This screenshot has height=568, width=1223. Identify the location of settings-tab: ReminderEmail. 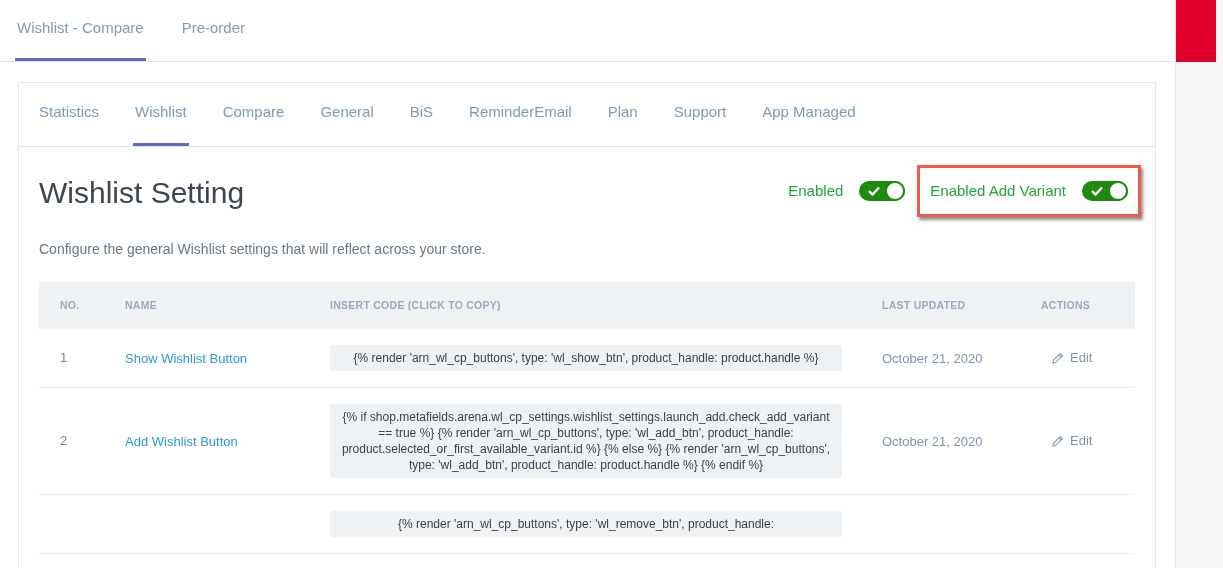
(520, 114).